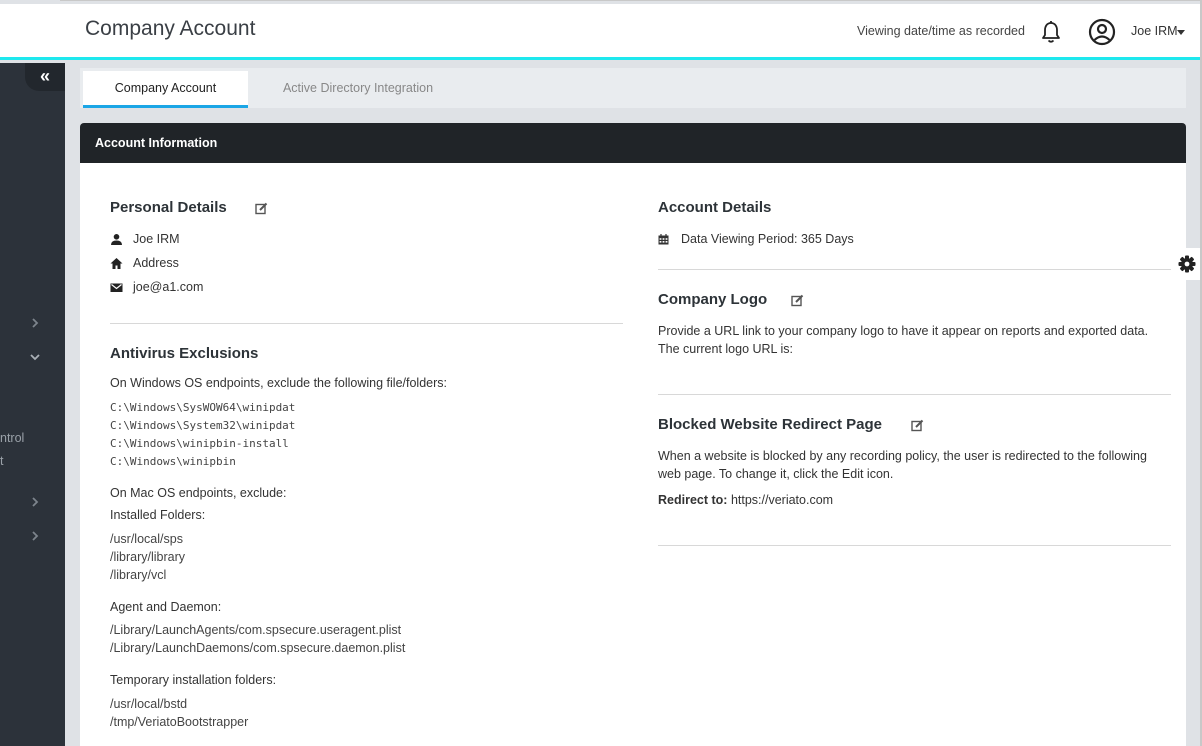  What do you see at coordinates (663, 239) in the screenshot?
I see `calendar-icon` at bounding box center [663, 239].